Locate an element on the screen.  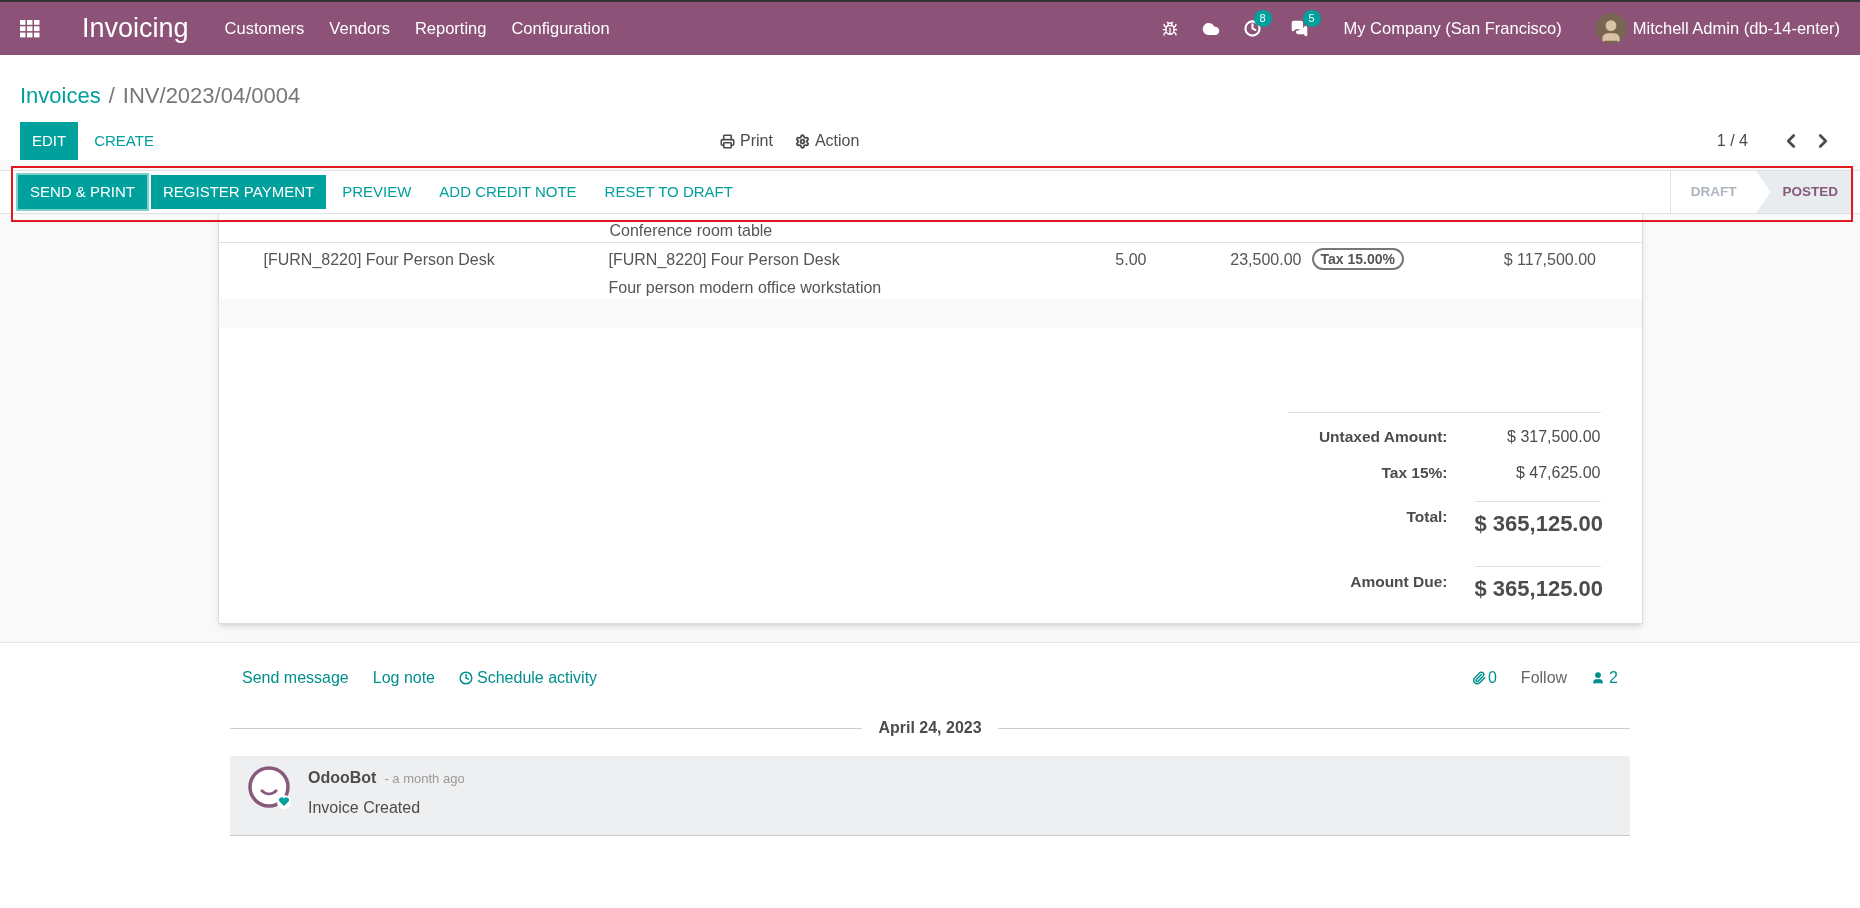
status-link-button: PREVIEW is located at coordinates (377, 192).